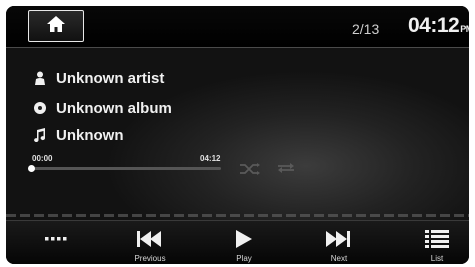 Image resolution: width=475 pixels, height=267 pixels. I want to click on more-button, so click(56, 242).